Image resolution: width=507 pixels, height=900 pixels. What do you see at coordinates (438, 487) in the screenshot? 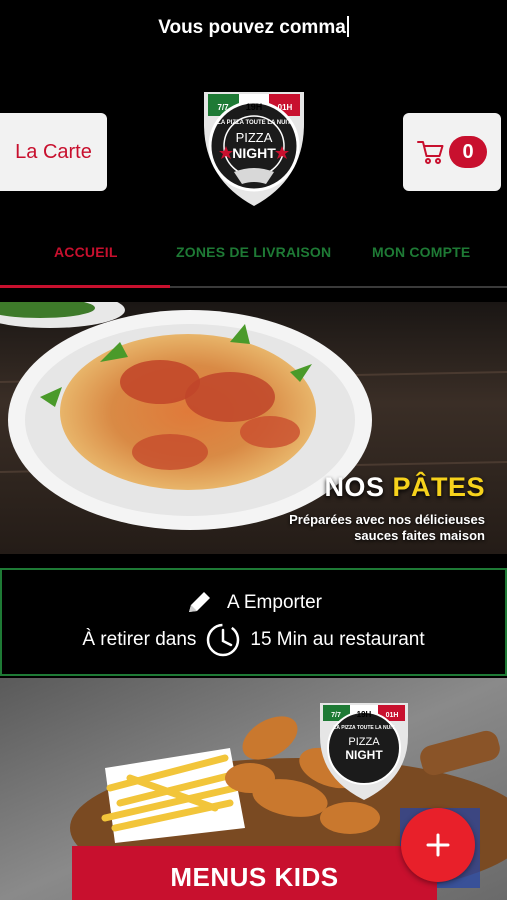
I see `banner-title-part2: PÂTES` at bounding box center [438, 487].